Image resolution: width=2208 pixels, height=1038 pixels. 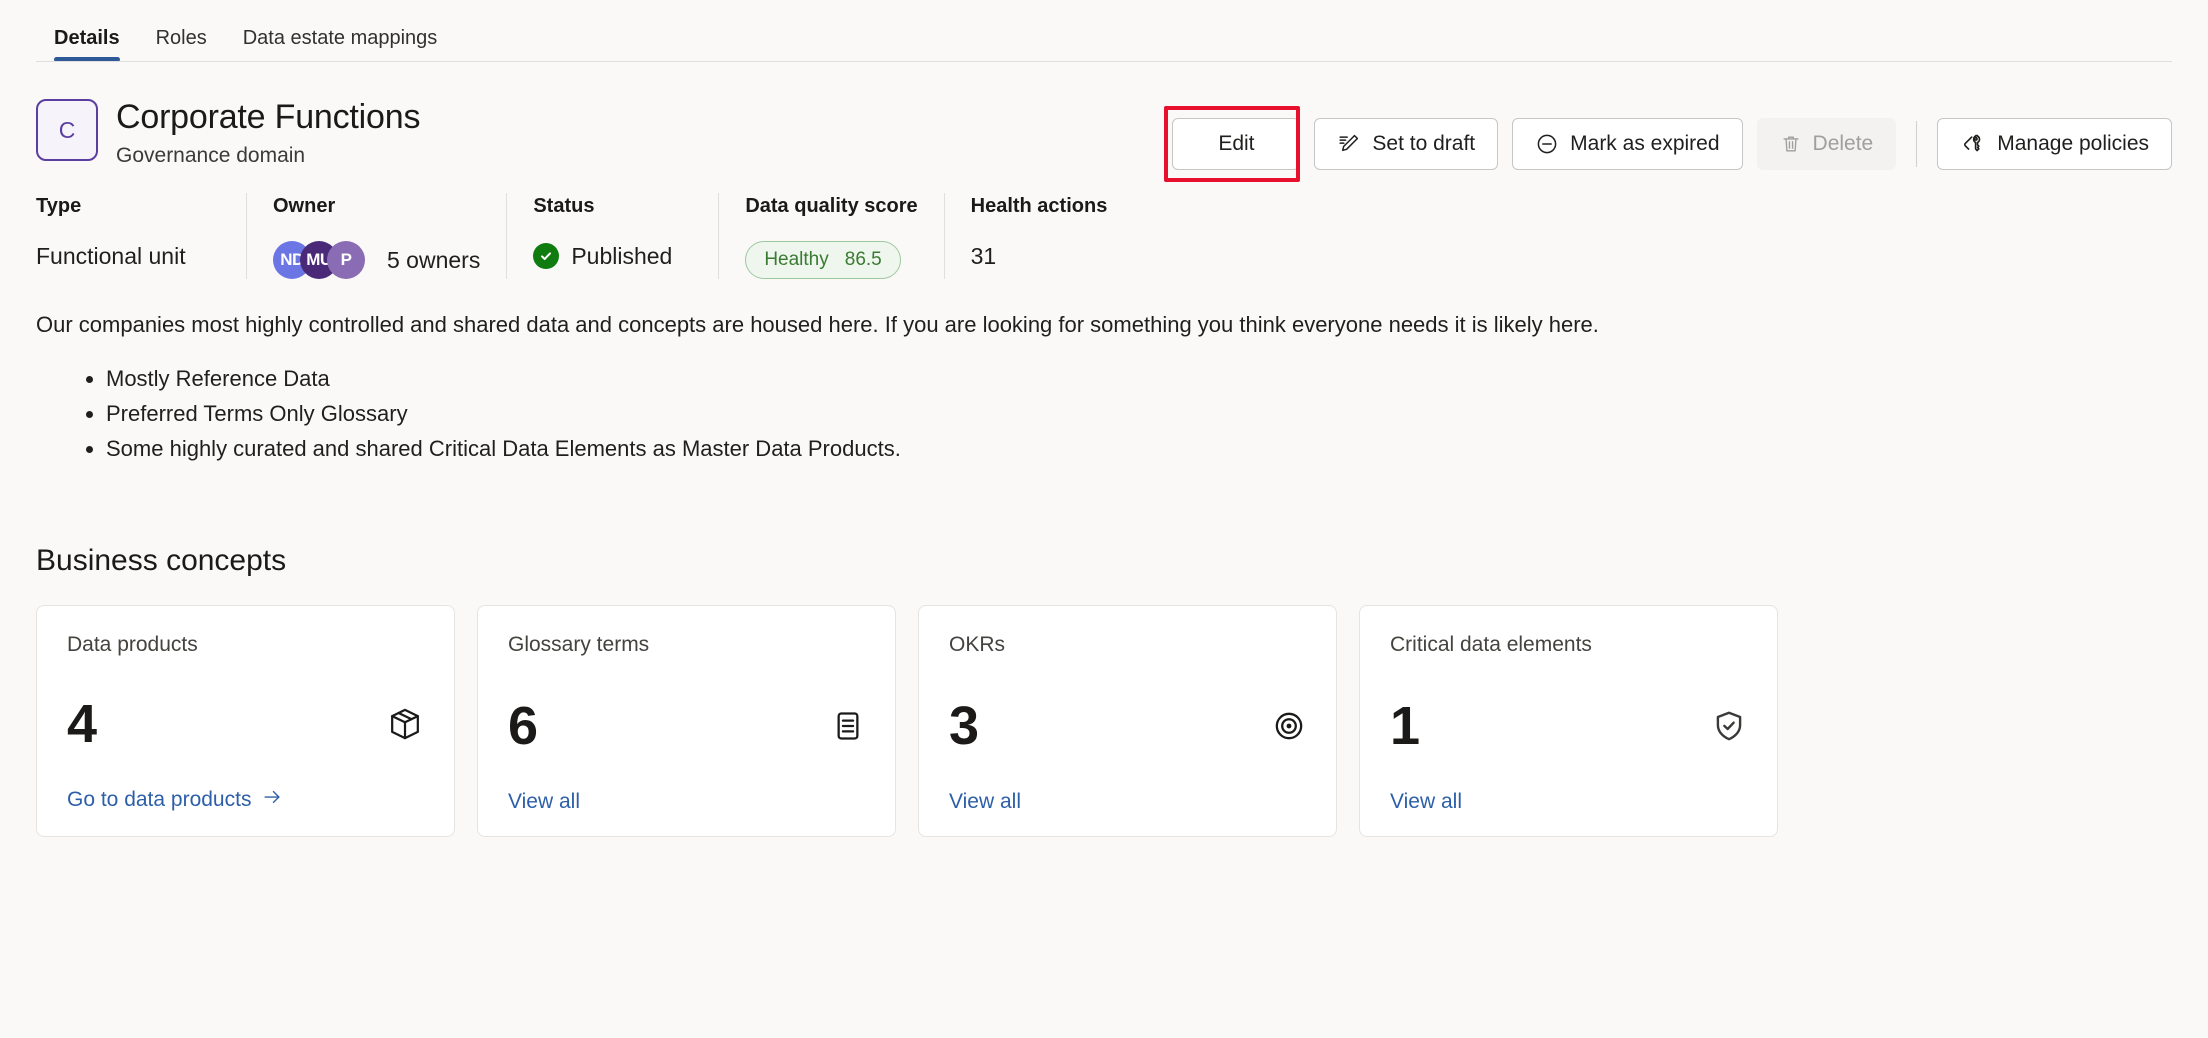 What do you see at coordinates (1791, 144) in the screenshot?
I see `trash-icon` at bounding box center [1791, 144].